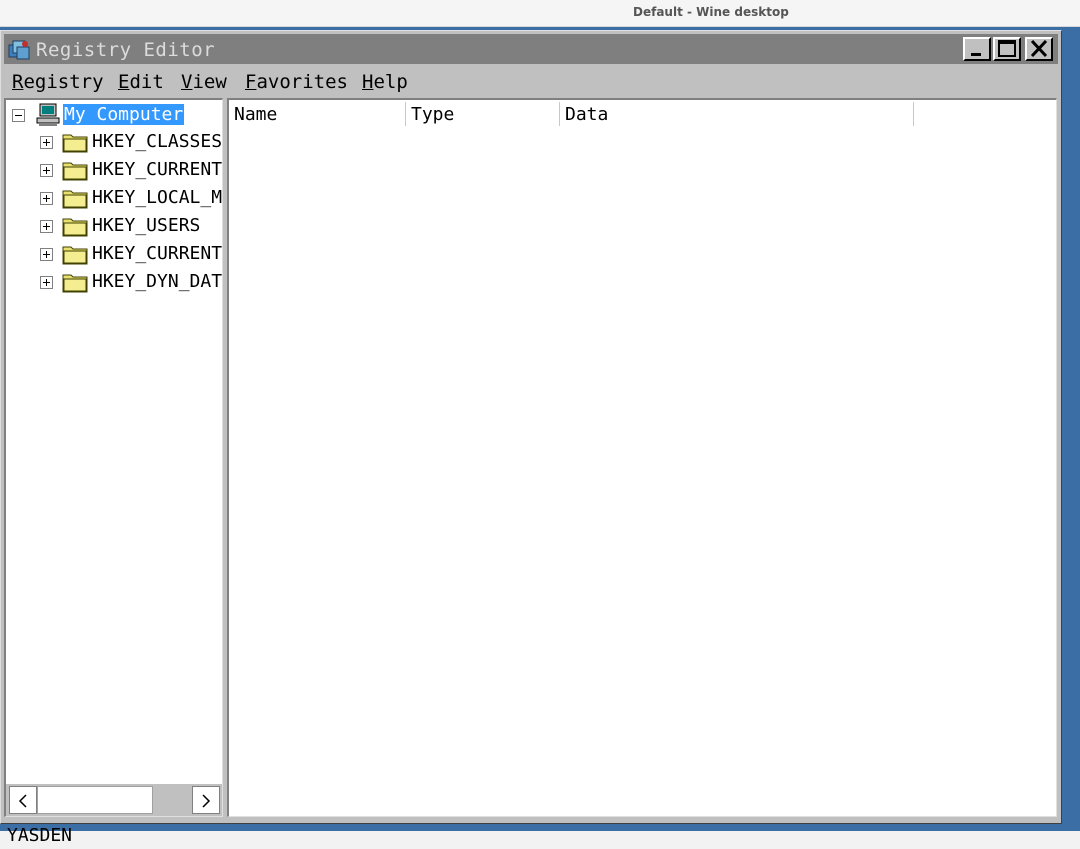  What do you see at coordinates (124, 114) in the screenshot?
I see `tree-root-label: My Computer` at bounding box center [124, 114].